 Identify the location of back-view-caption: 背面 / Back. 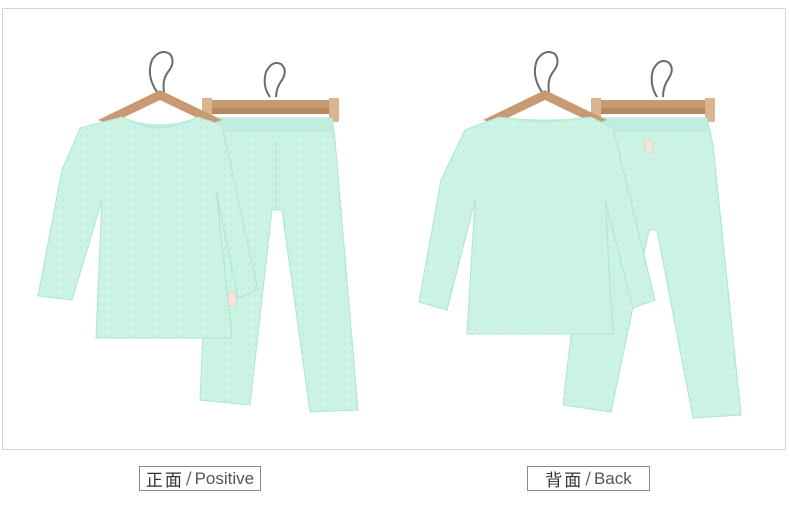
(588, 478).